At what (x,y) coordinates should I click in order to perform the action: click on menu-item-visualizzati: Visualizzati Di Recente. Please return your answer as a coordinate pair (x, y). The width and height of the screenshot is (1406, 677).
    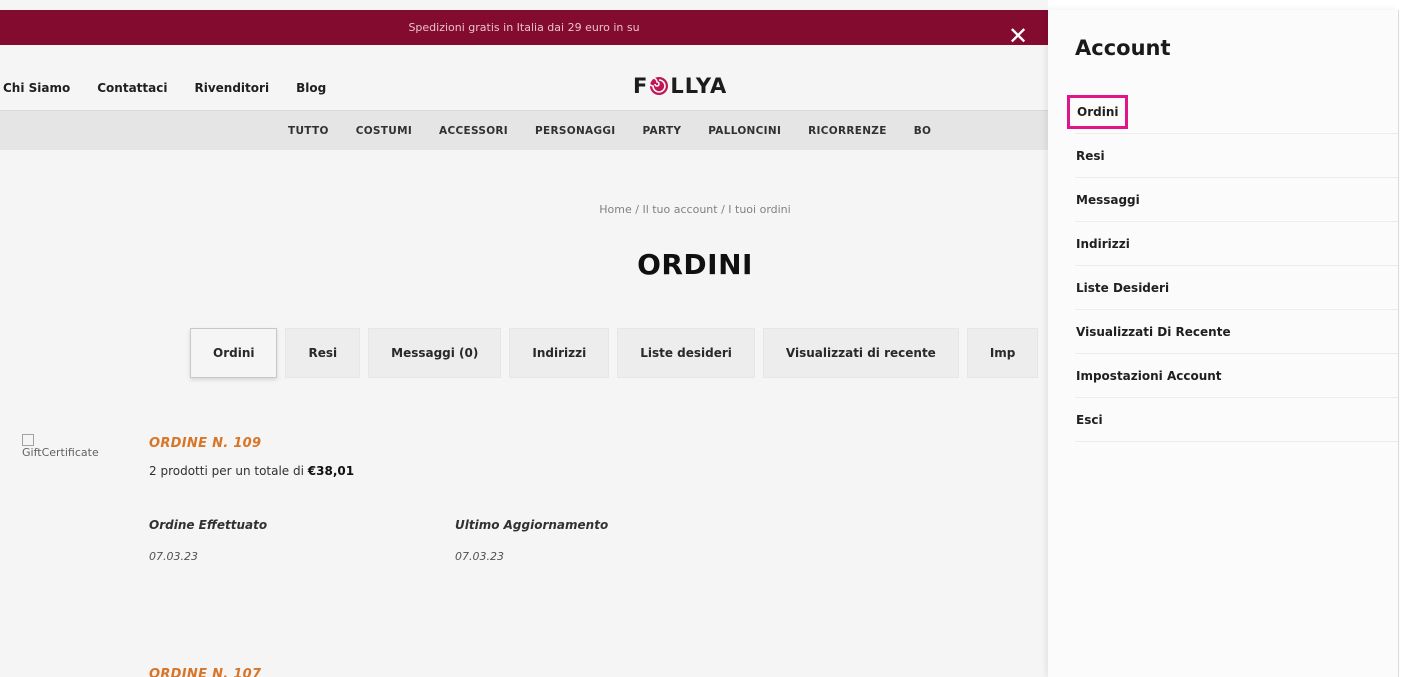
    Looking at the image, I should click on (1236, 332).